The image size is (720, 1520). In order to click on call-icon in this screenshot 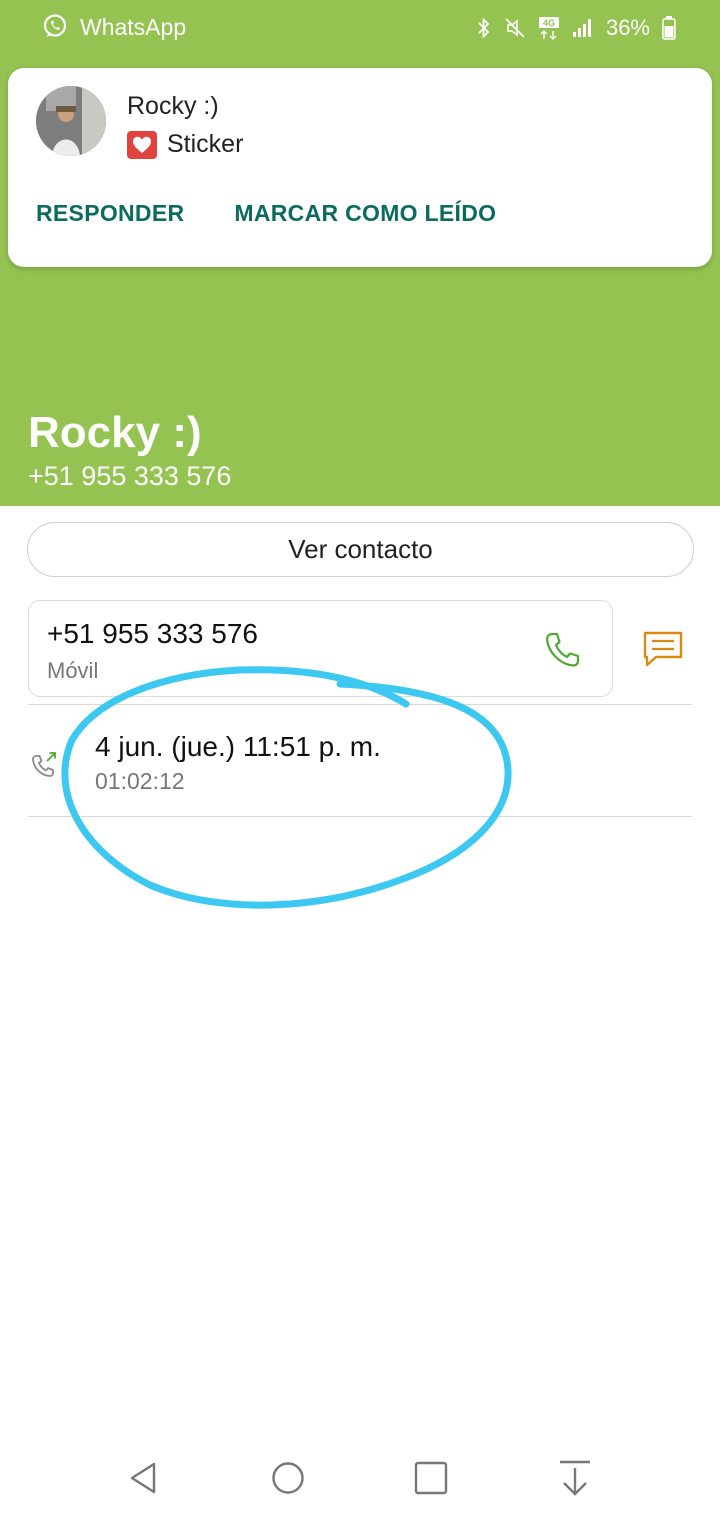, I will do `click(562, 650)`.